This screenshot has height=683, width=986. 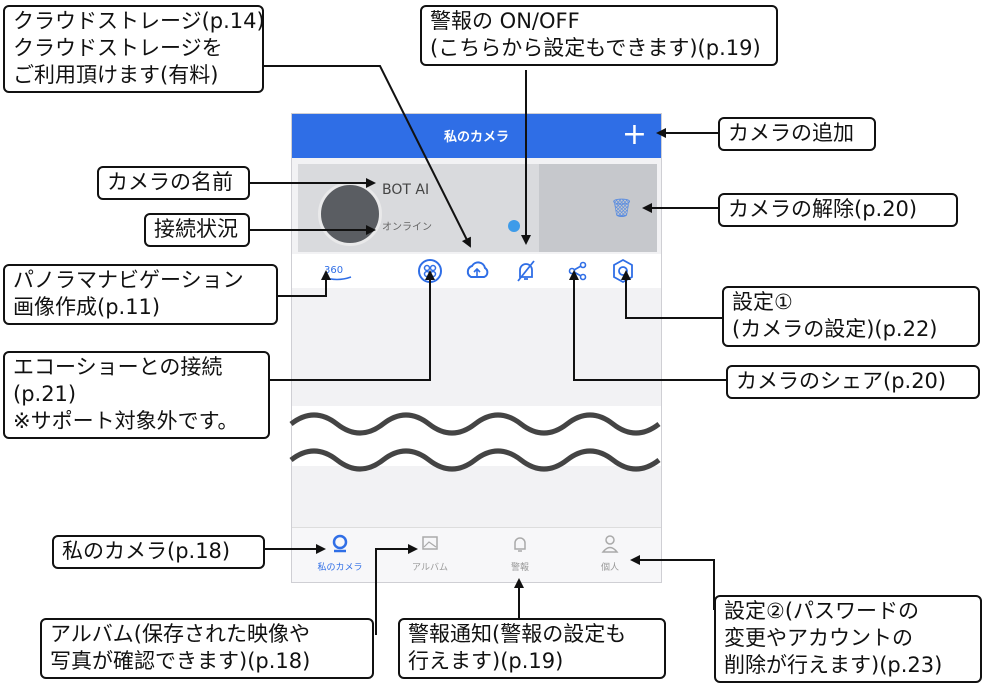 I want to click on callout-text: 削除が行えます)(p.23), so click(x=833, y=665).